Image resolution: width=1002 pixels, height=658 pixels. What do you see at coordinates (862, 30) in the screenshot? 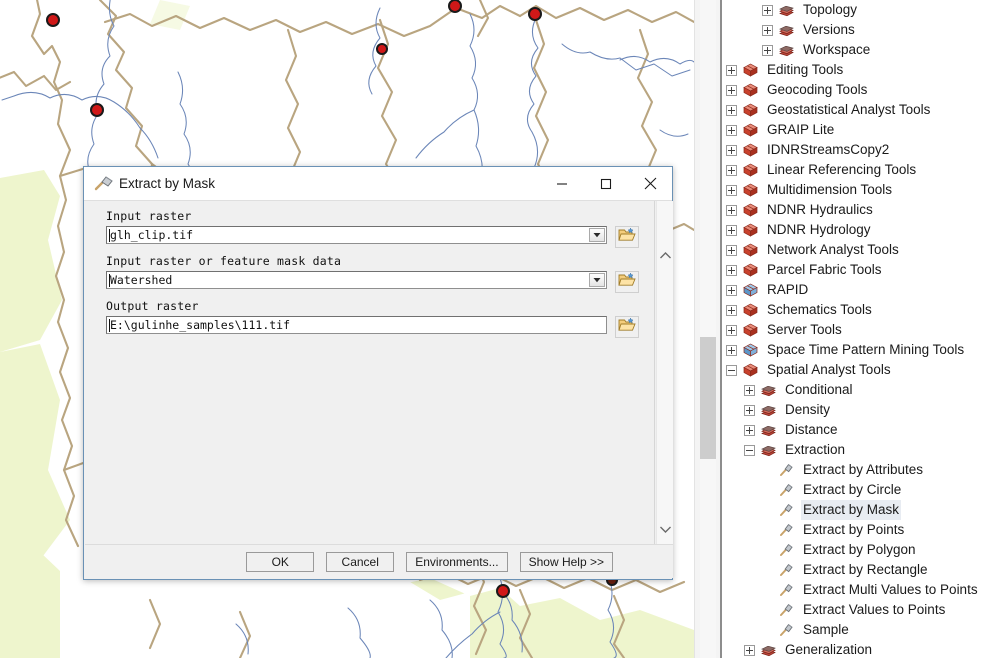
I see `tree-item-versions: Versions` at bounding box center [862, 30].